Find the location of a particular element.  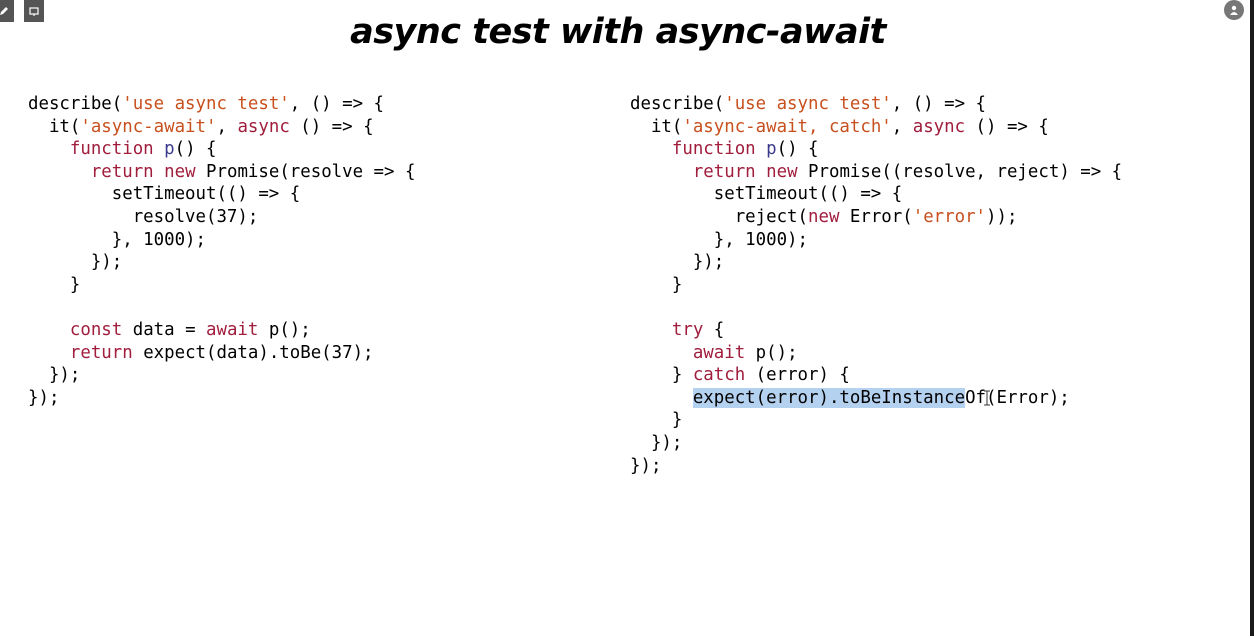

left-code-line: it('async-await', async () => { is located at coordinates (221, 127).